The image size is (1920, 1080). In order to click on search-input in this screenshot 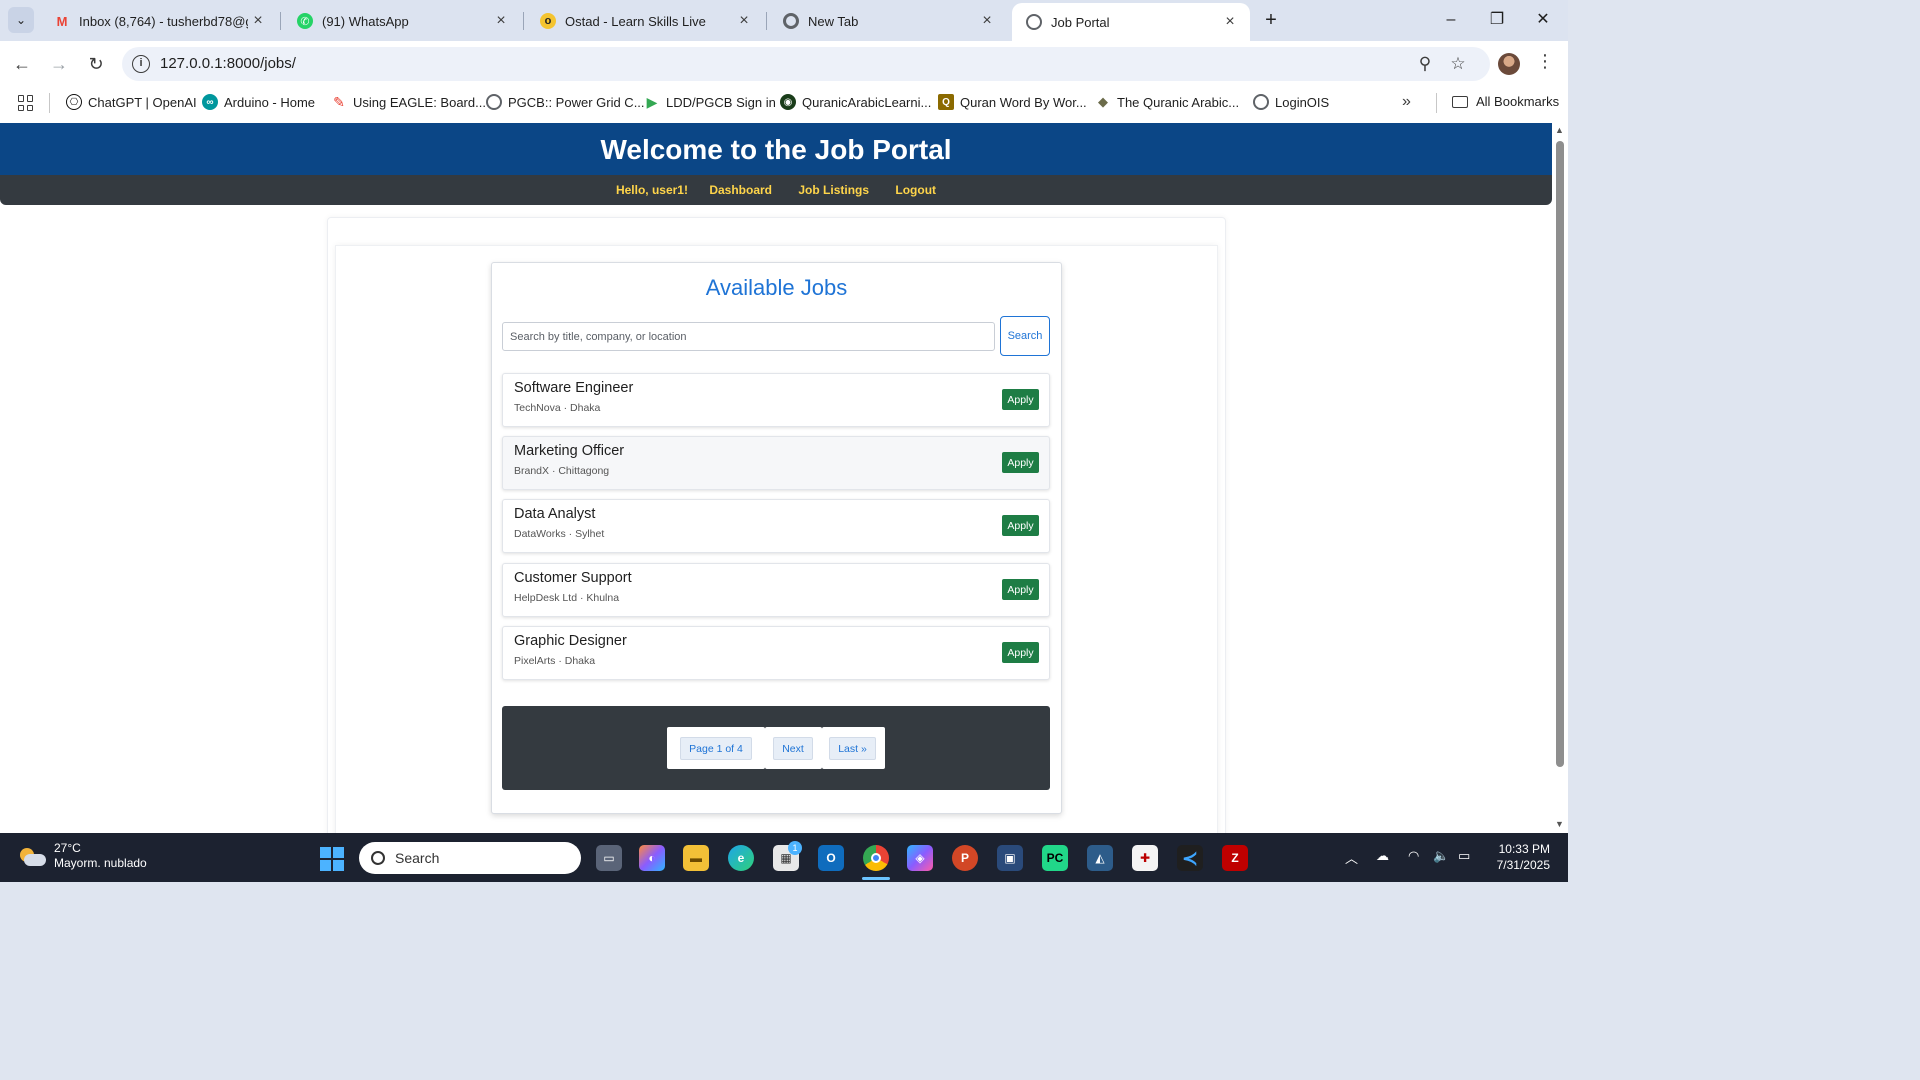, I will do `click(748, 336)`.